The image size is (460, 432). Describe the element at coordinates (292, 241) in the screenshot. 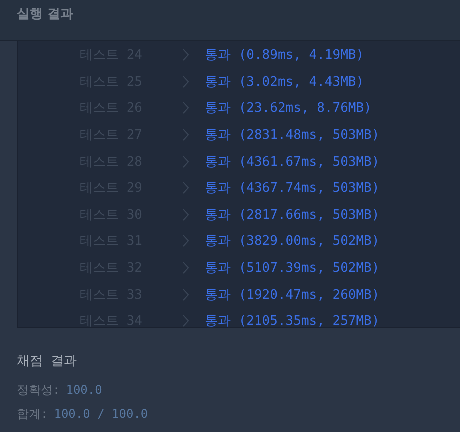

I see `test-result: 통과 (3829.00ms, 502MB)` at that location.